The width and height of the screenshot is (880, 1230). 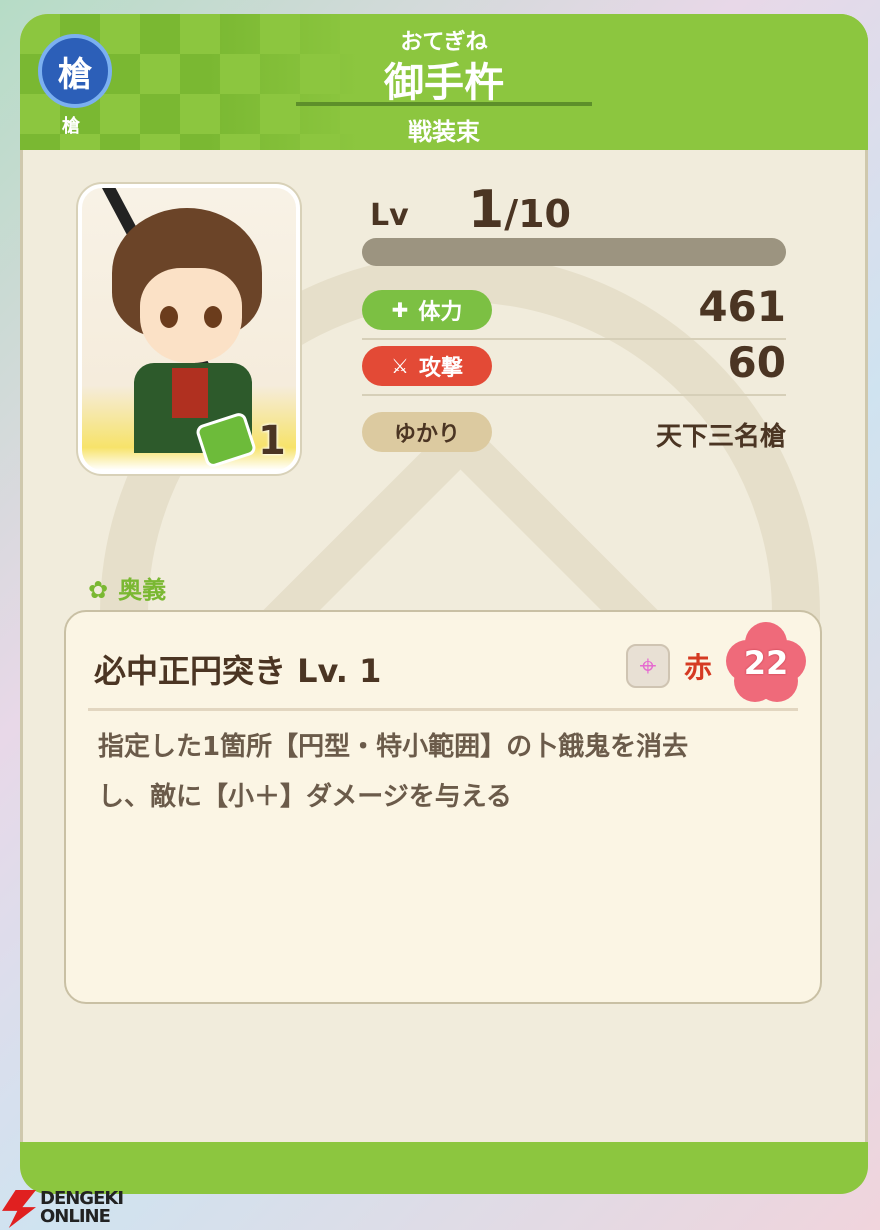 I want to click on level-progress-bar, so click(x=574, y=252).